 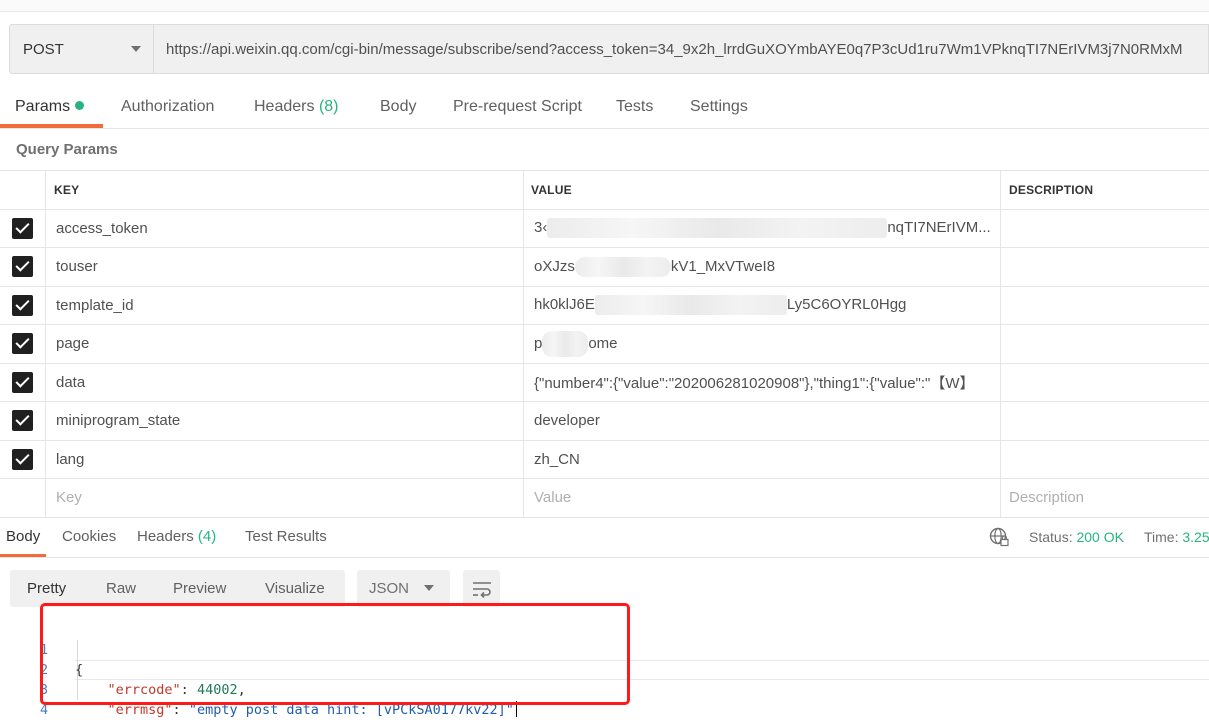 What do you see at coordinates (77, 267) in the screenshot?
I see `param-key-text: touser` at bounding box center [77, 267].